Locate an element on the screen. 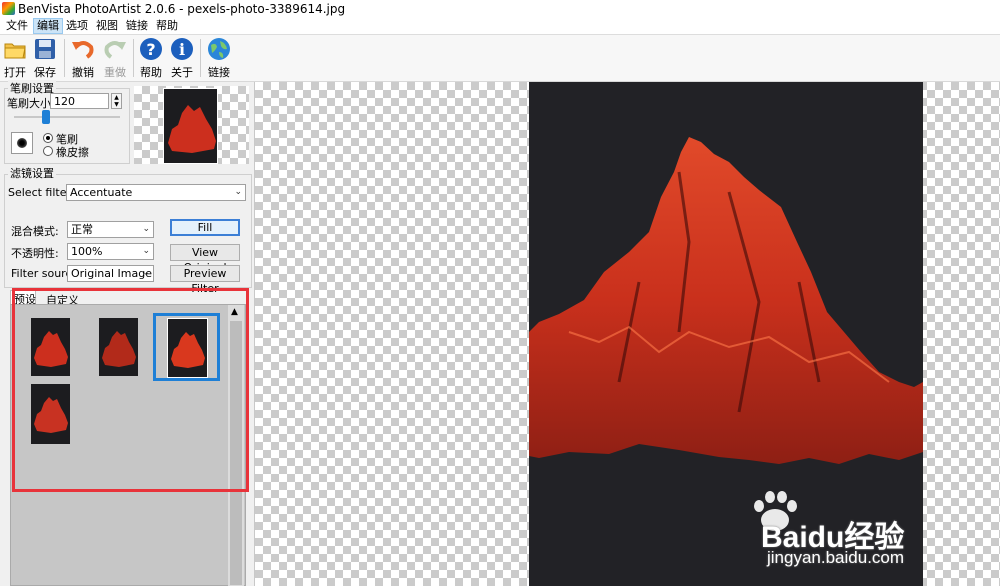  opacity-select: 100% ⌄ is located at coordinates (110, 251).